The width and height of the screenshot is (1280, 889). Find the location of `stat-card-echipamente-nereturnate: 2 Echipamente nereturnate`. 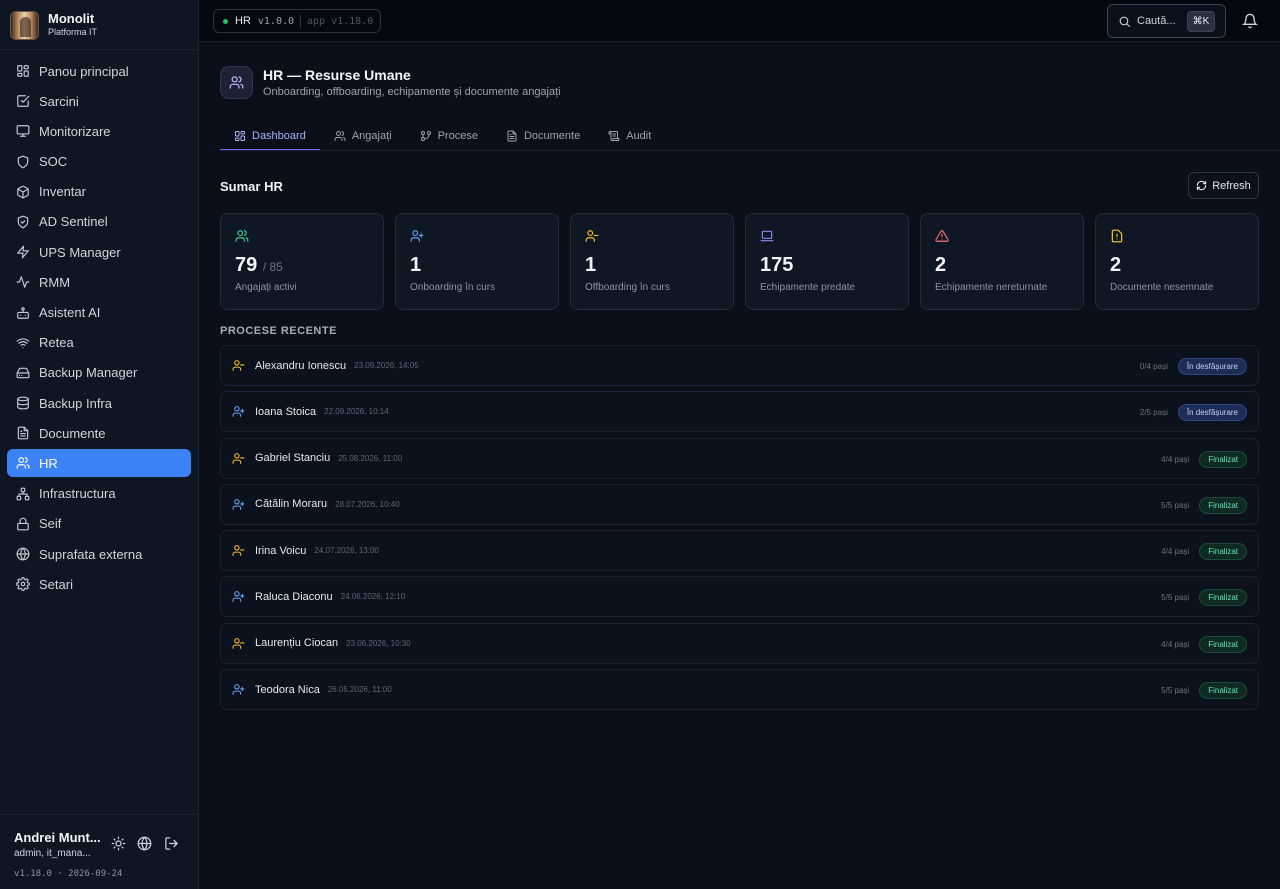

stat-card-echipamente-nereturnate: 2 Echipamente nereturnate is located at coordinates (1002, 261).